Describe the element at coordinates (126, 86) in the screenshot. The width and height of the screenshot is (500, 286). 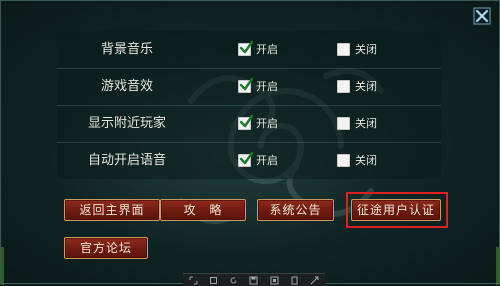
I see `setting-label: 游戏音效` at that location.